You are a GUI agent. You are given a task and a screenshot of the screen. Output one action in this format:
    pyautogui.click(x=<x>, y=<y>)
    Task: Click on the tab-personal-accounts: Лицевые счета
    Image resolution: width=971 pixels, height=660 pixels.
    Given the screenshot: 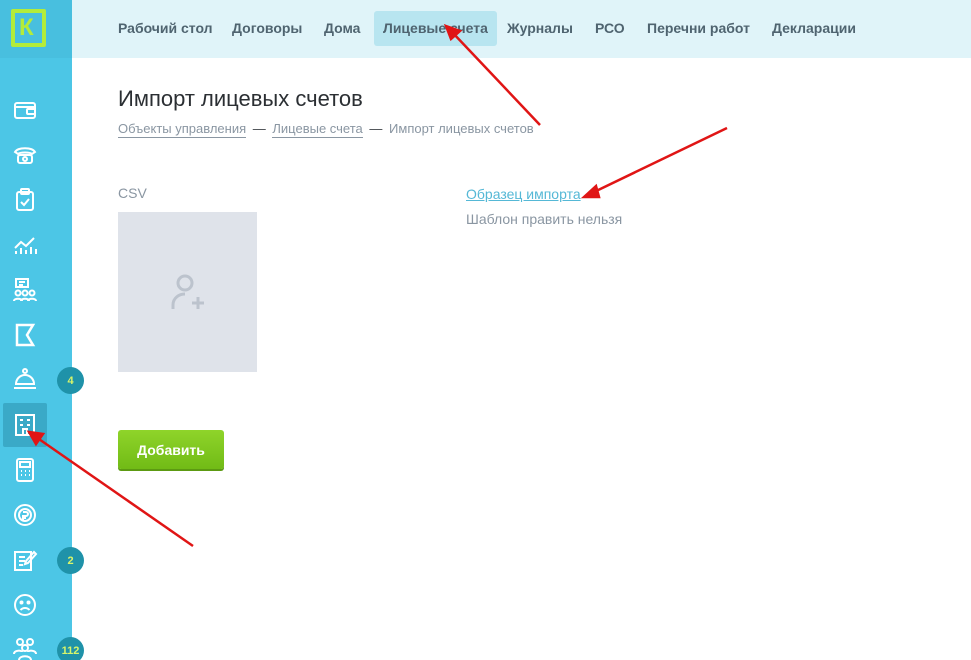 What is the action you would take?
    pyautogui.click(x=435, y=28)
    